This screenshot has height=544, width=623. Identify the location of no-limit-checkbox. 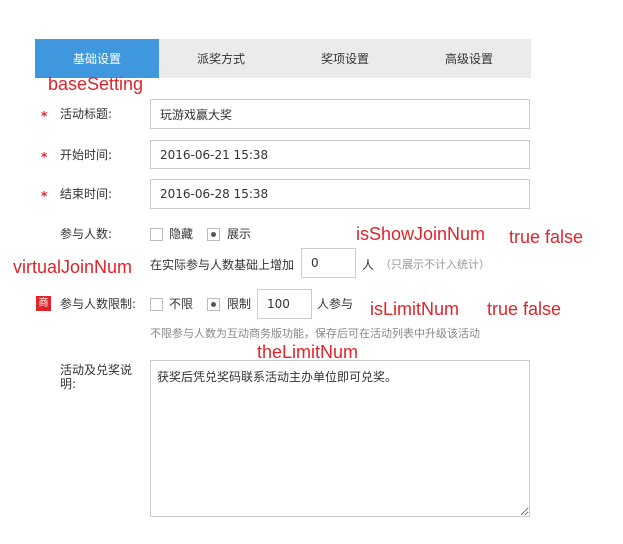
(156, 304).